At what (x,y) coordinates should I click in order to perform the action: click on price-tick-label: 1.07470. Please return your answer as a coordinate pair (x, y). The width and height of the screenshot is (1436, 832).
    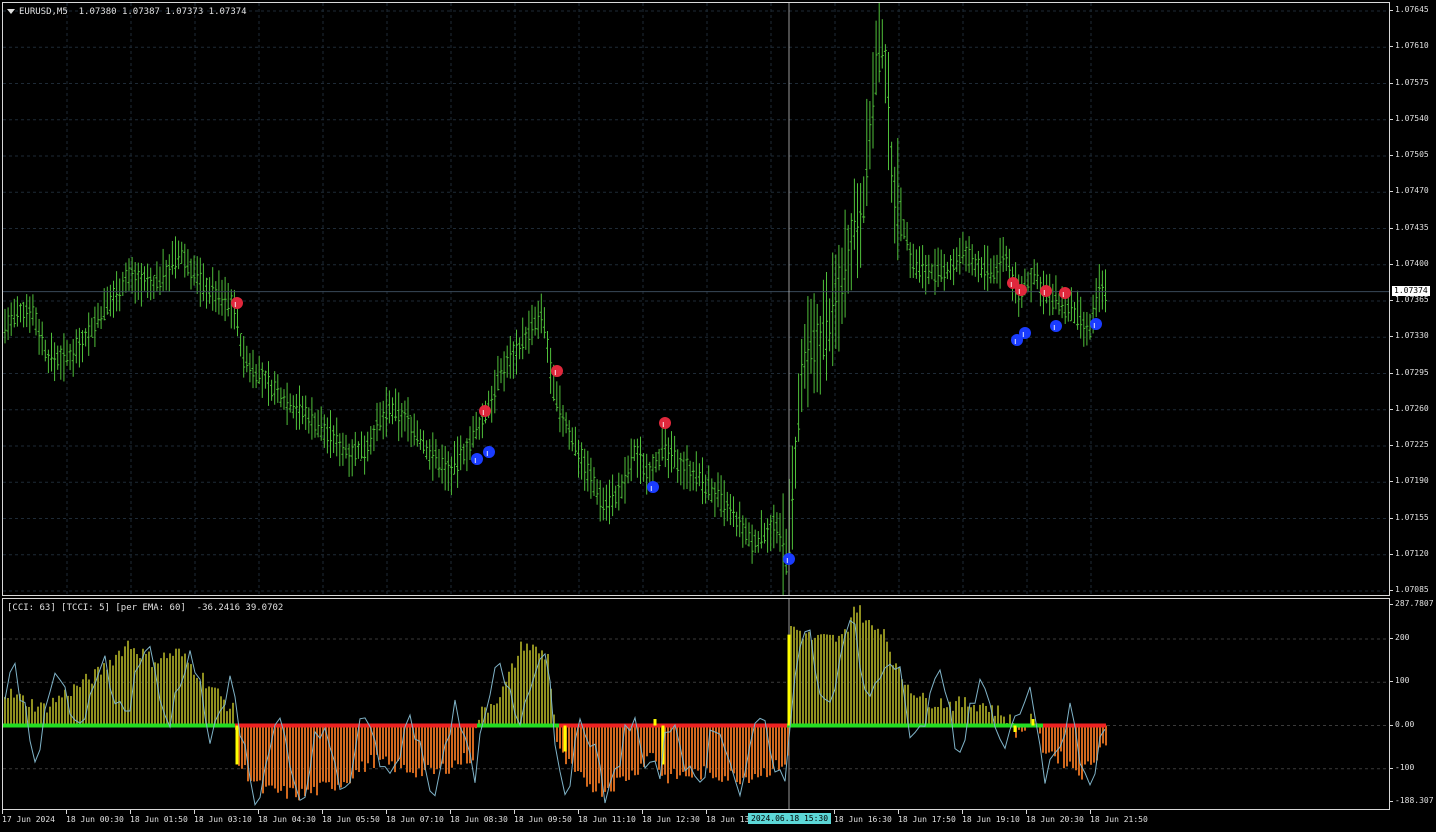
    Looking at the image, I should click on (1412, 191).